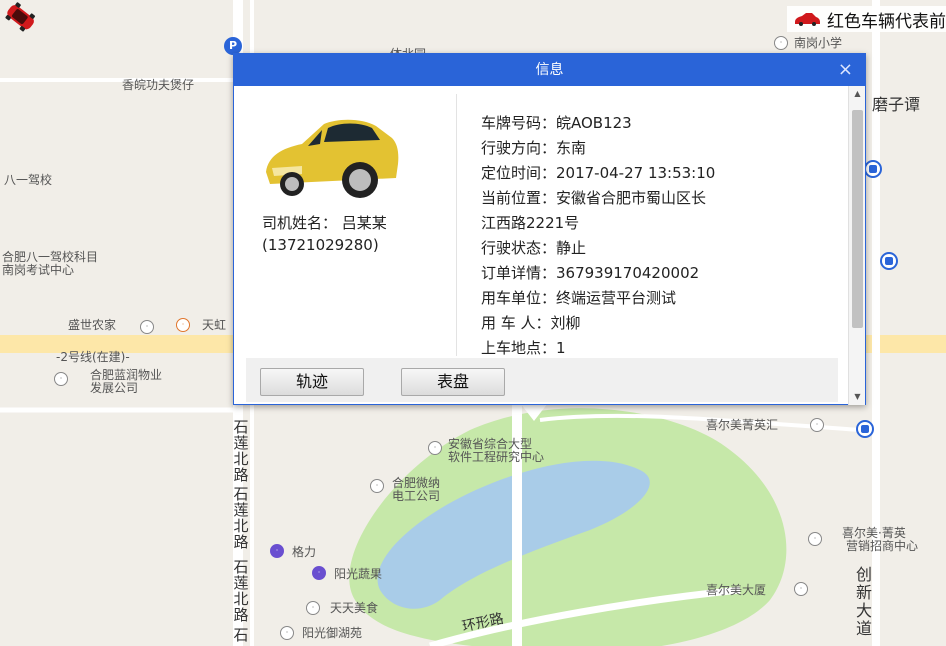 This screenshot has width=946, height=646. Describe the element at coordinates (416, 483) in the screenshot. I see `map-label-weina-line1: 合肥微纳` at that location.